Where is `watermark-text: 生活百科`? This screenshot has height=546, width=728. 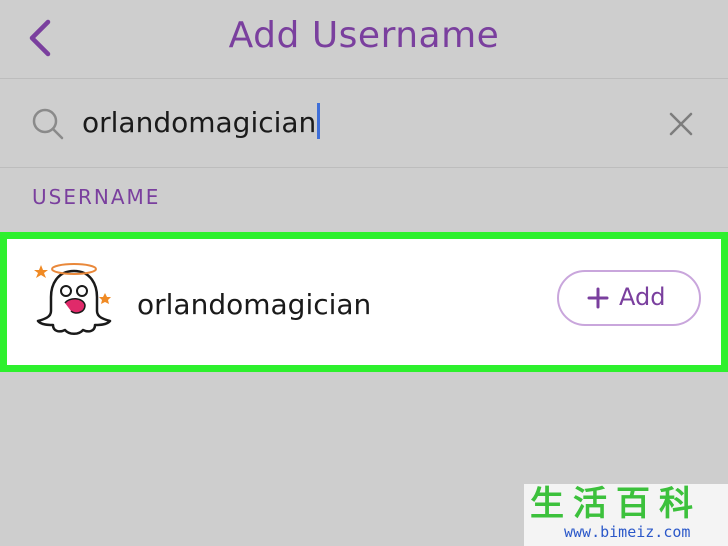 watermark-text: 生活百科 is located at coordinates (616, 504).